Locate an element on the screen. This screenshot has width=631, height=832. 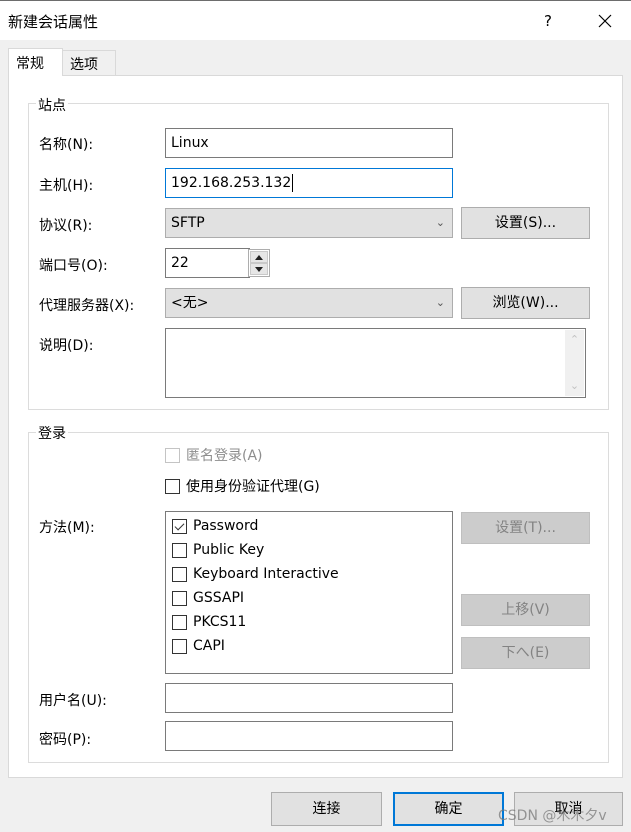
host-input: 192.168.253.132 is located at coordinates (309, 183).